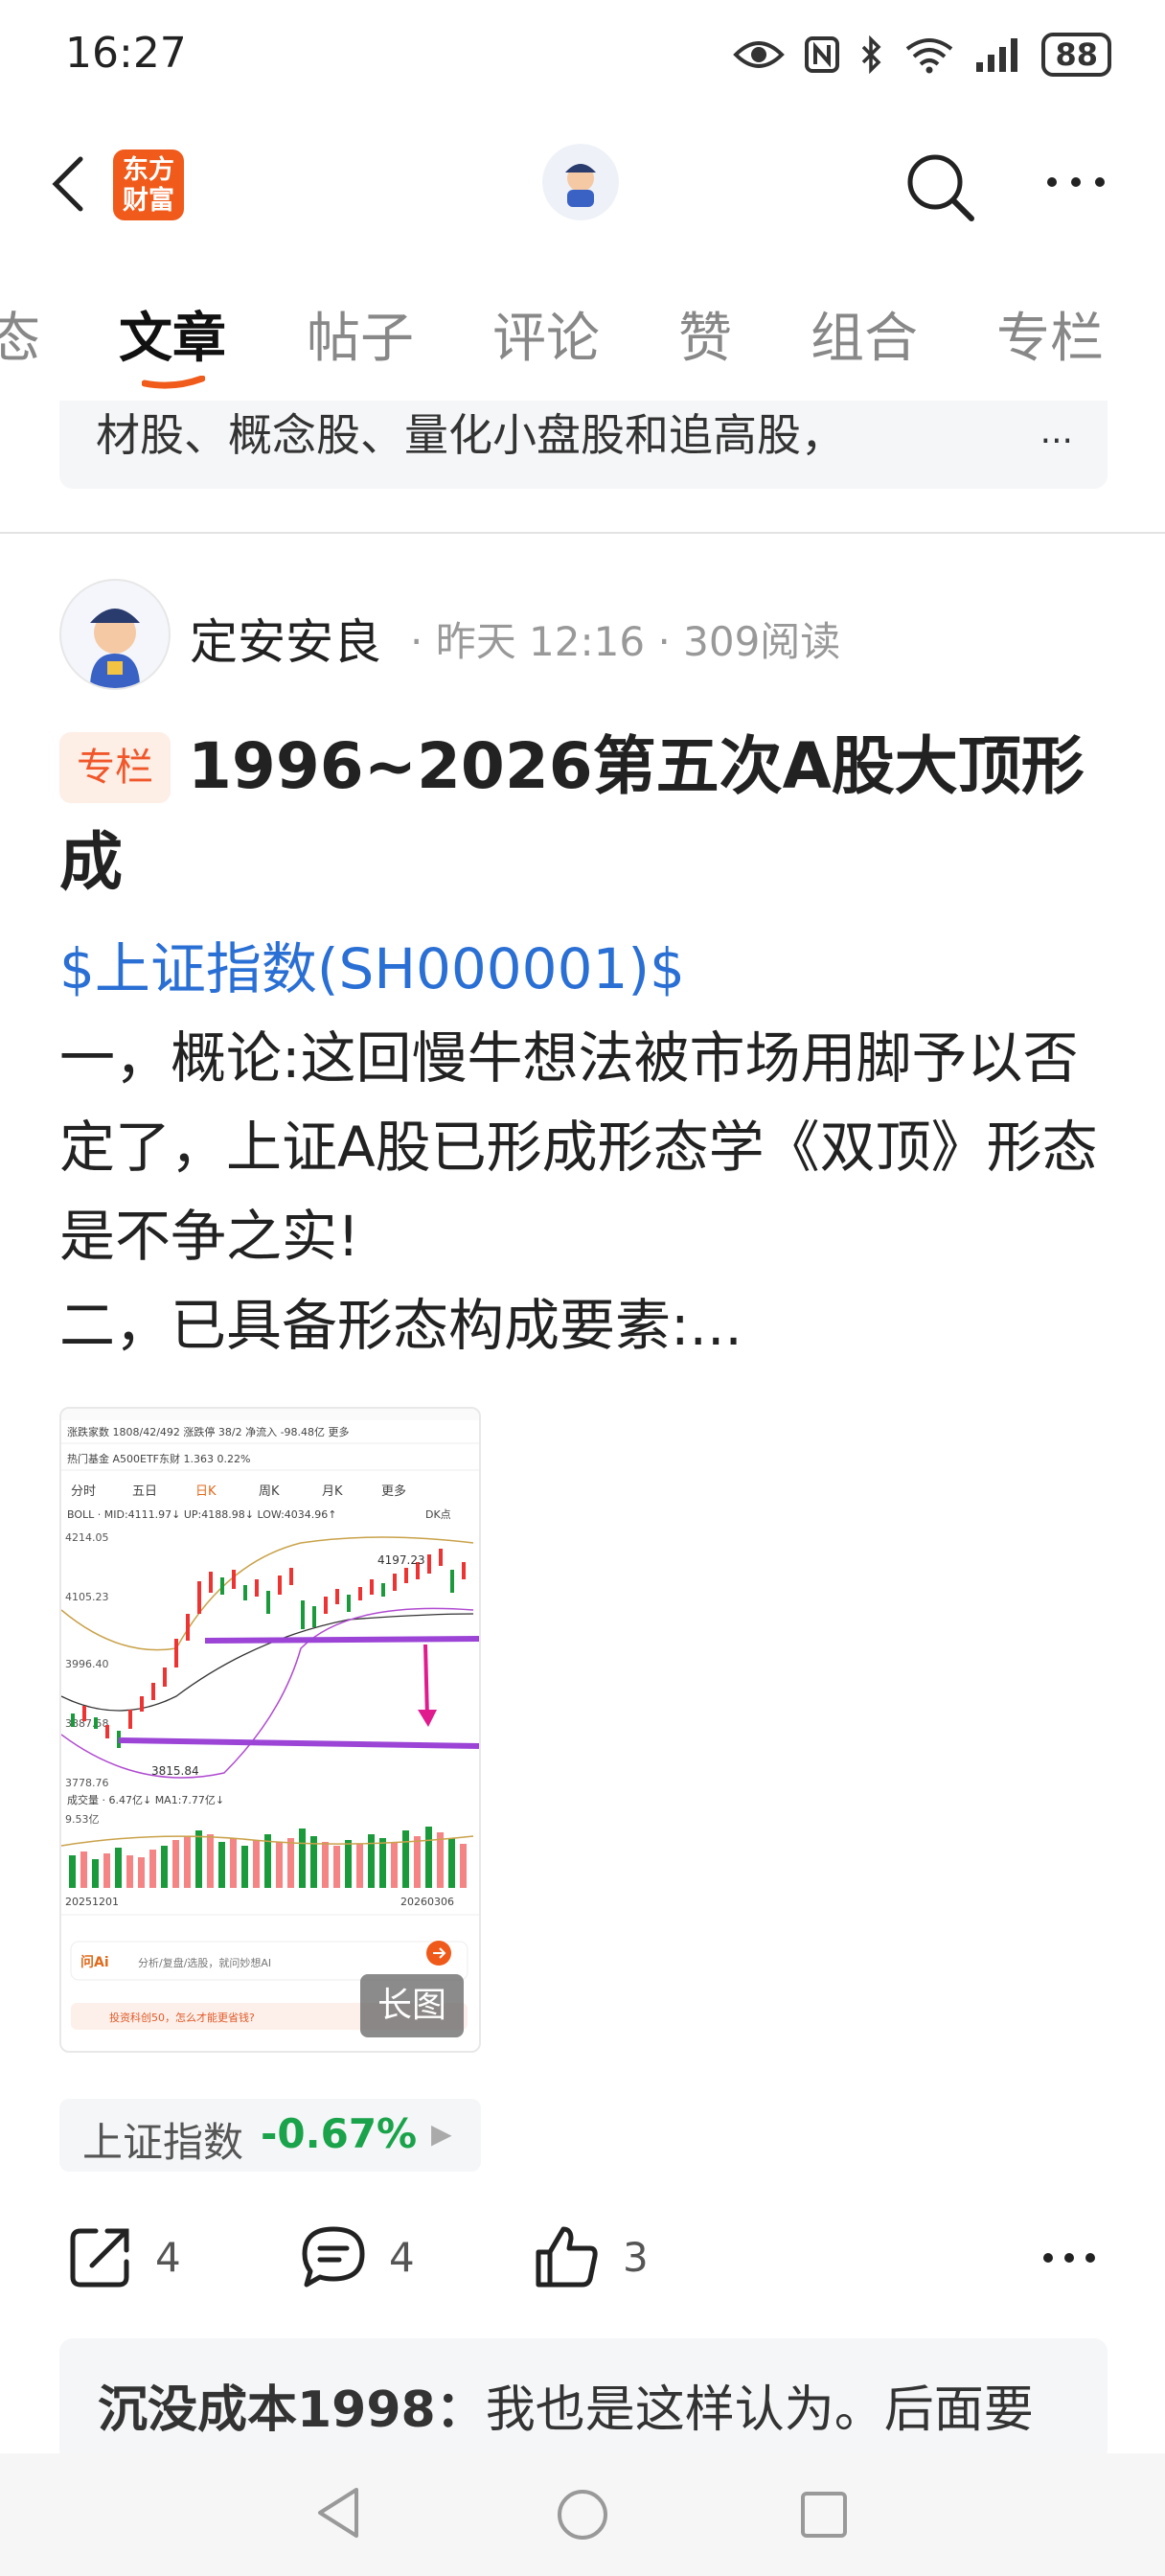 The height and width of the screenshot is (2576, 1165). I want to click on tab-dynamic: 态, so click(20, 334).